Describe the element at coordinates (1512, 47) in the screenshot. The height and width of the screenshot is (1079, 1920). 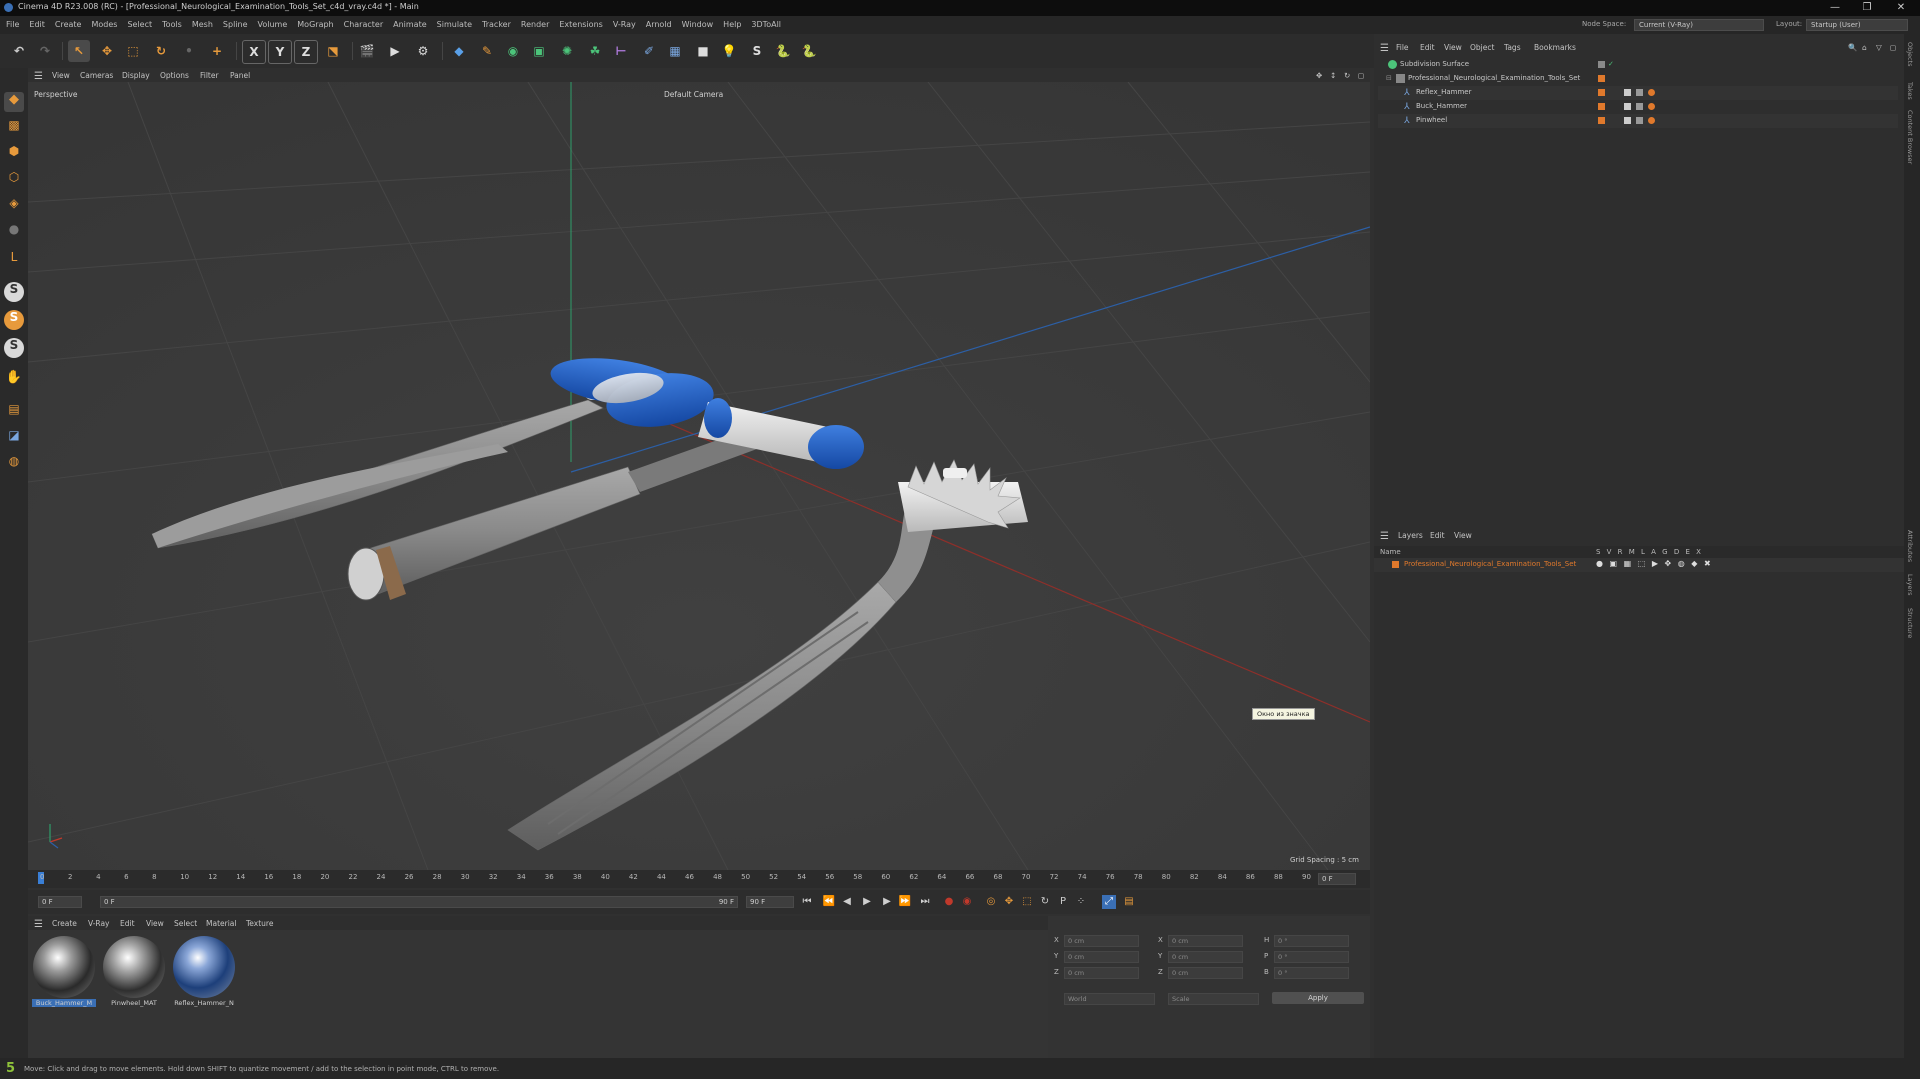
I see `om-menu-tags: Tags` at that location.